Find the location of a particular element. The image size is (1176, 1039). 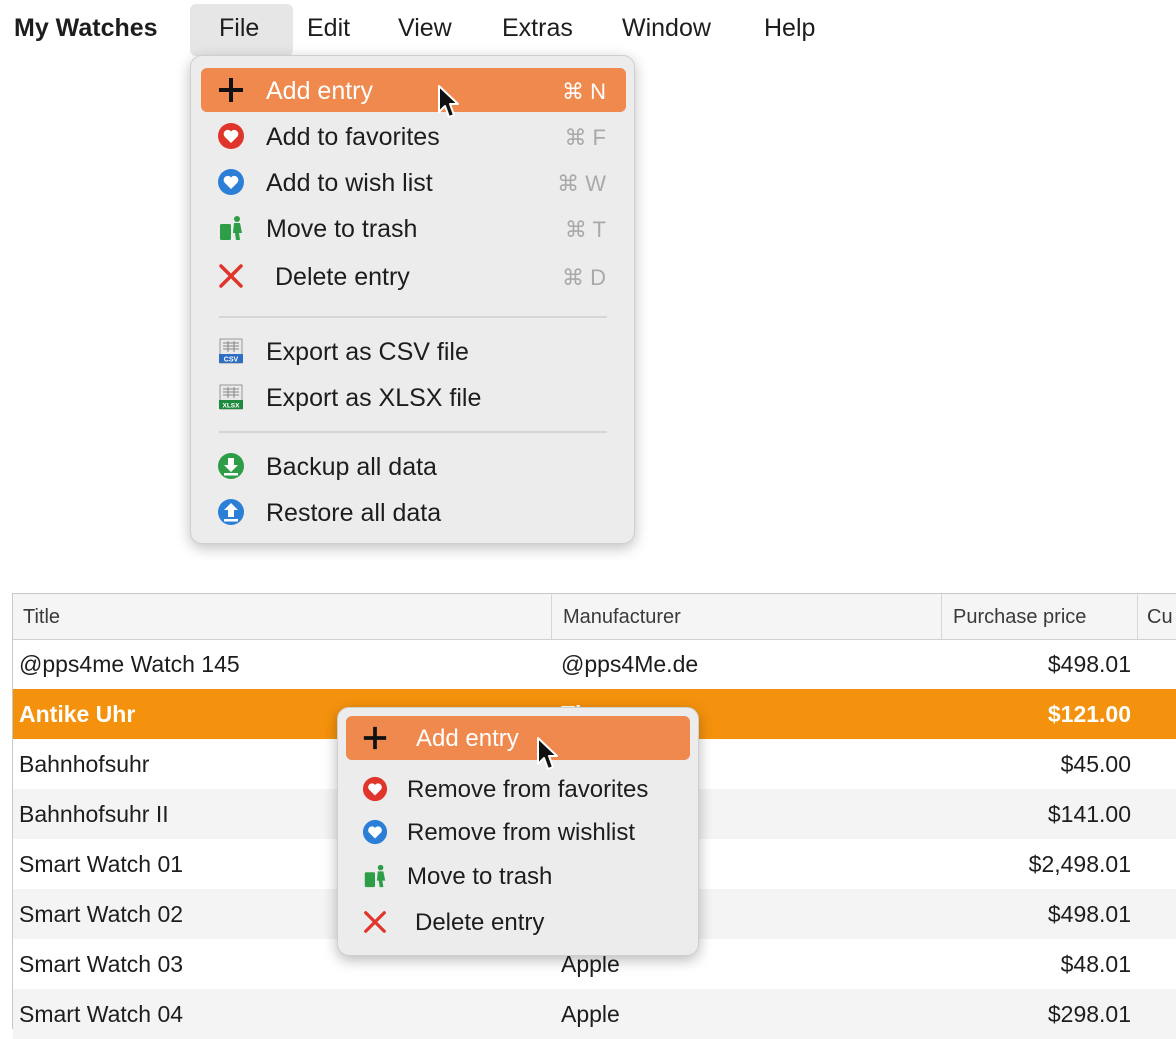

xlsx-file-icon: XLSX is located at coordinates (231, 397).